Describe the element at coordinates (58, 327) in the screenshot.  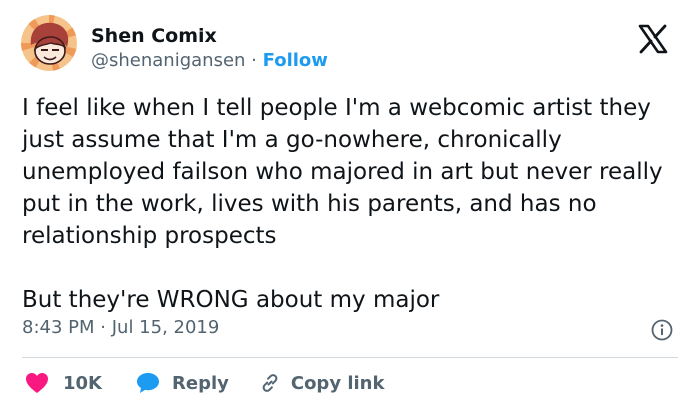
I see `tweet-time: 8:43 PM` at that location.